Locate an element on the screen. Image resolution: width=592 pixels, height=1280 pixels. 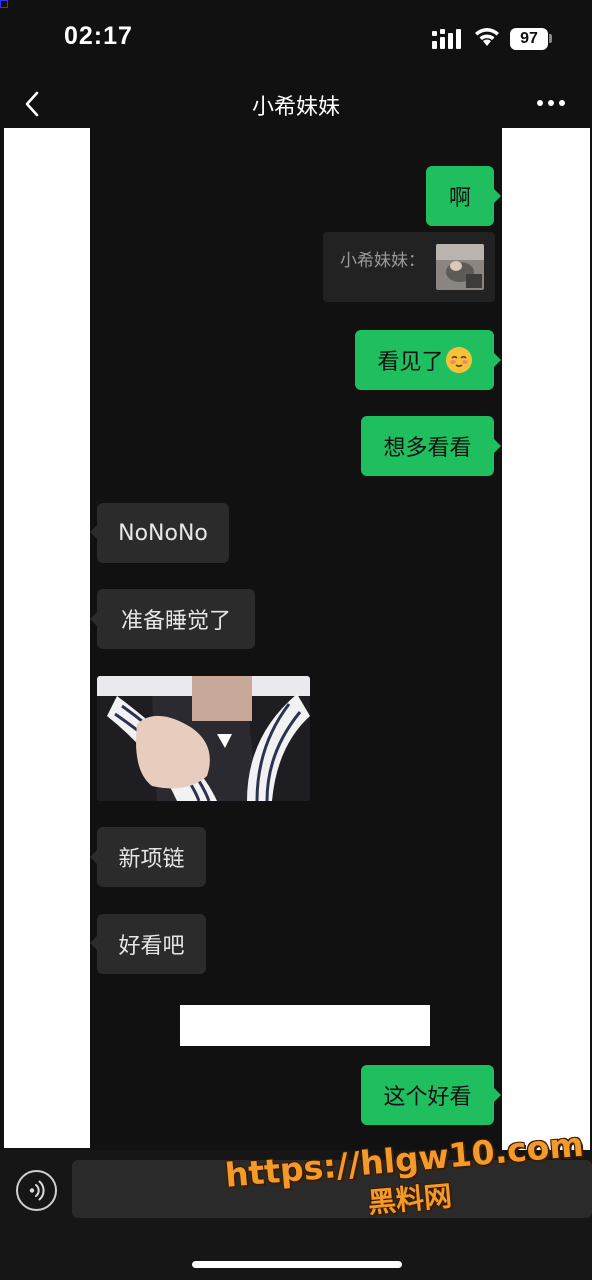
message-text: 看见了 is located at coordinates (410, 362).